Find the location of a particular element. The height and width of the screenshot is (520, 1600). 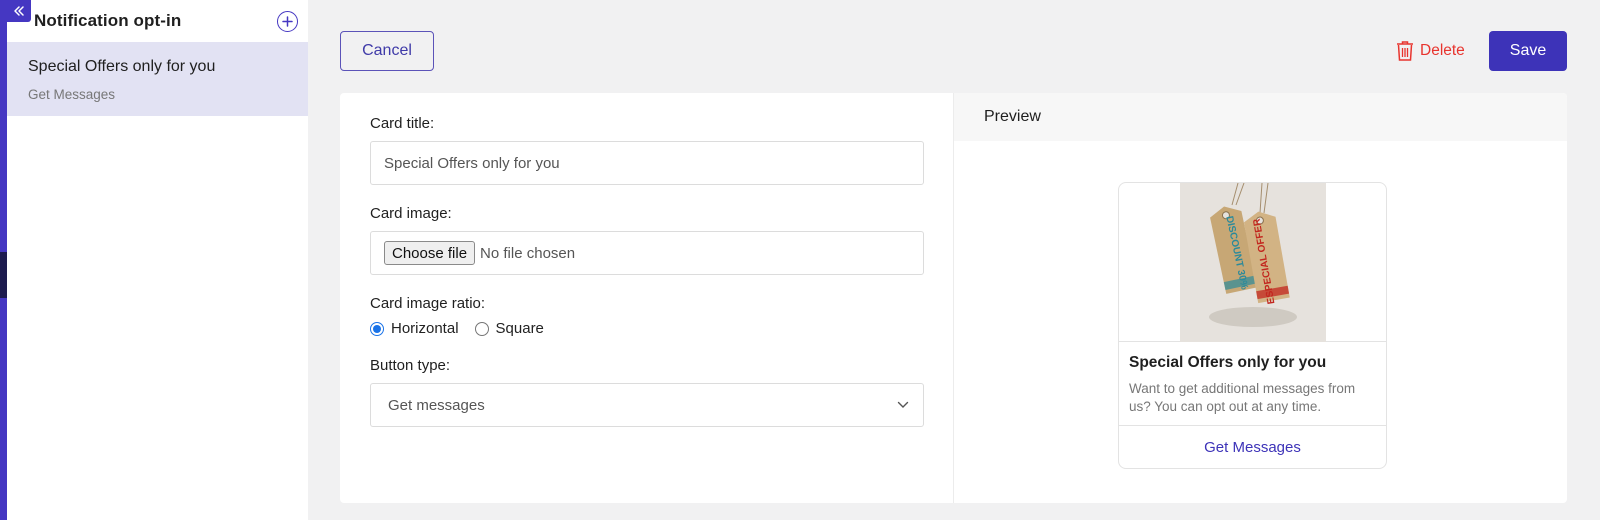

accent-mark is located at coordinates (3, 275).